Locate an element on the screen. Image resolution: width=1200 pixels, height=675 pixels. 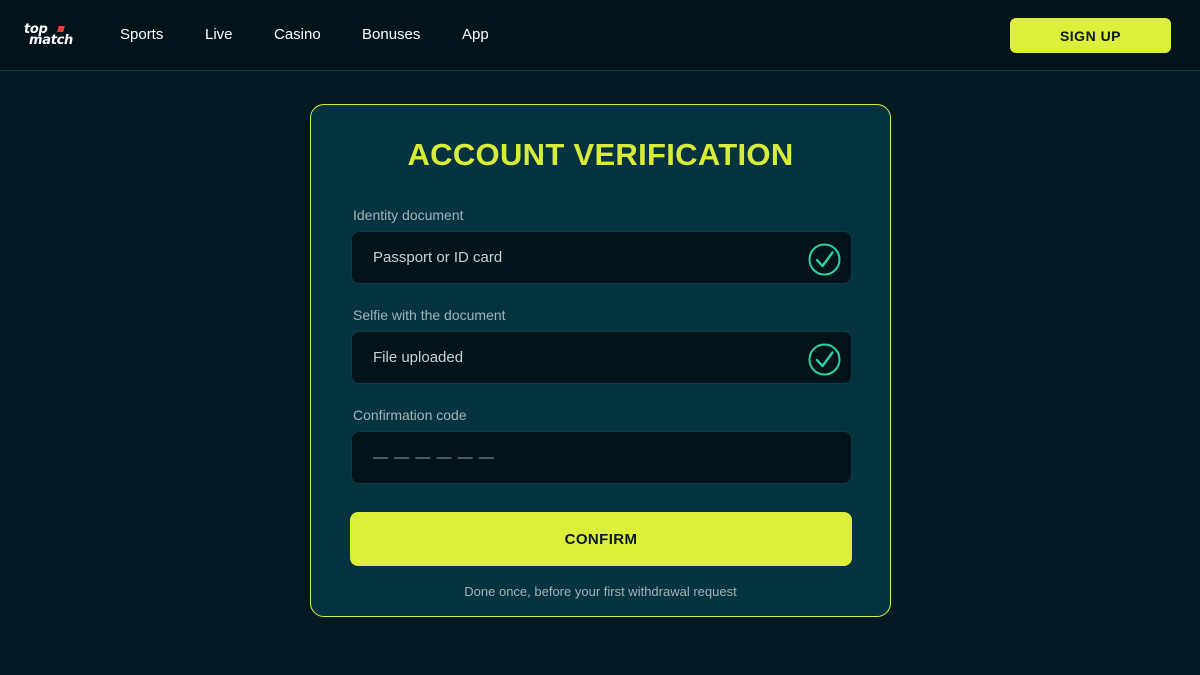
brand-logo: top match is located at coordinates (56, 35).